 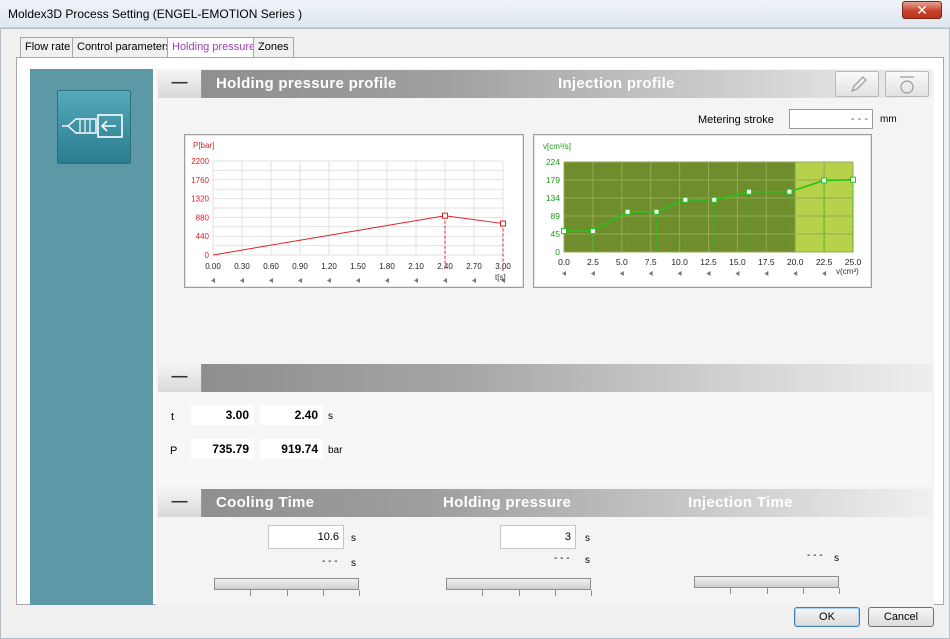 What do you see at coordinates (553, 180) in the screenshot?
I see `ip-y-tick: 179` at bounding box center [553, 180].